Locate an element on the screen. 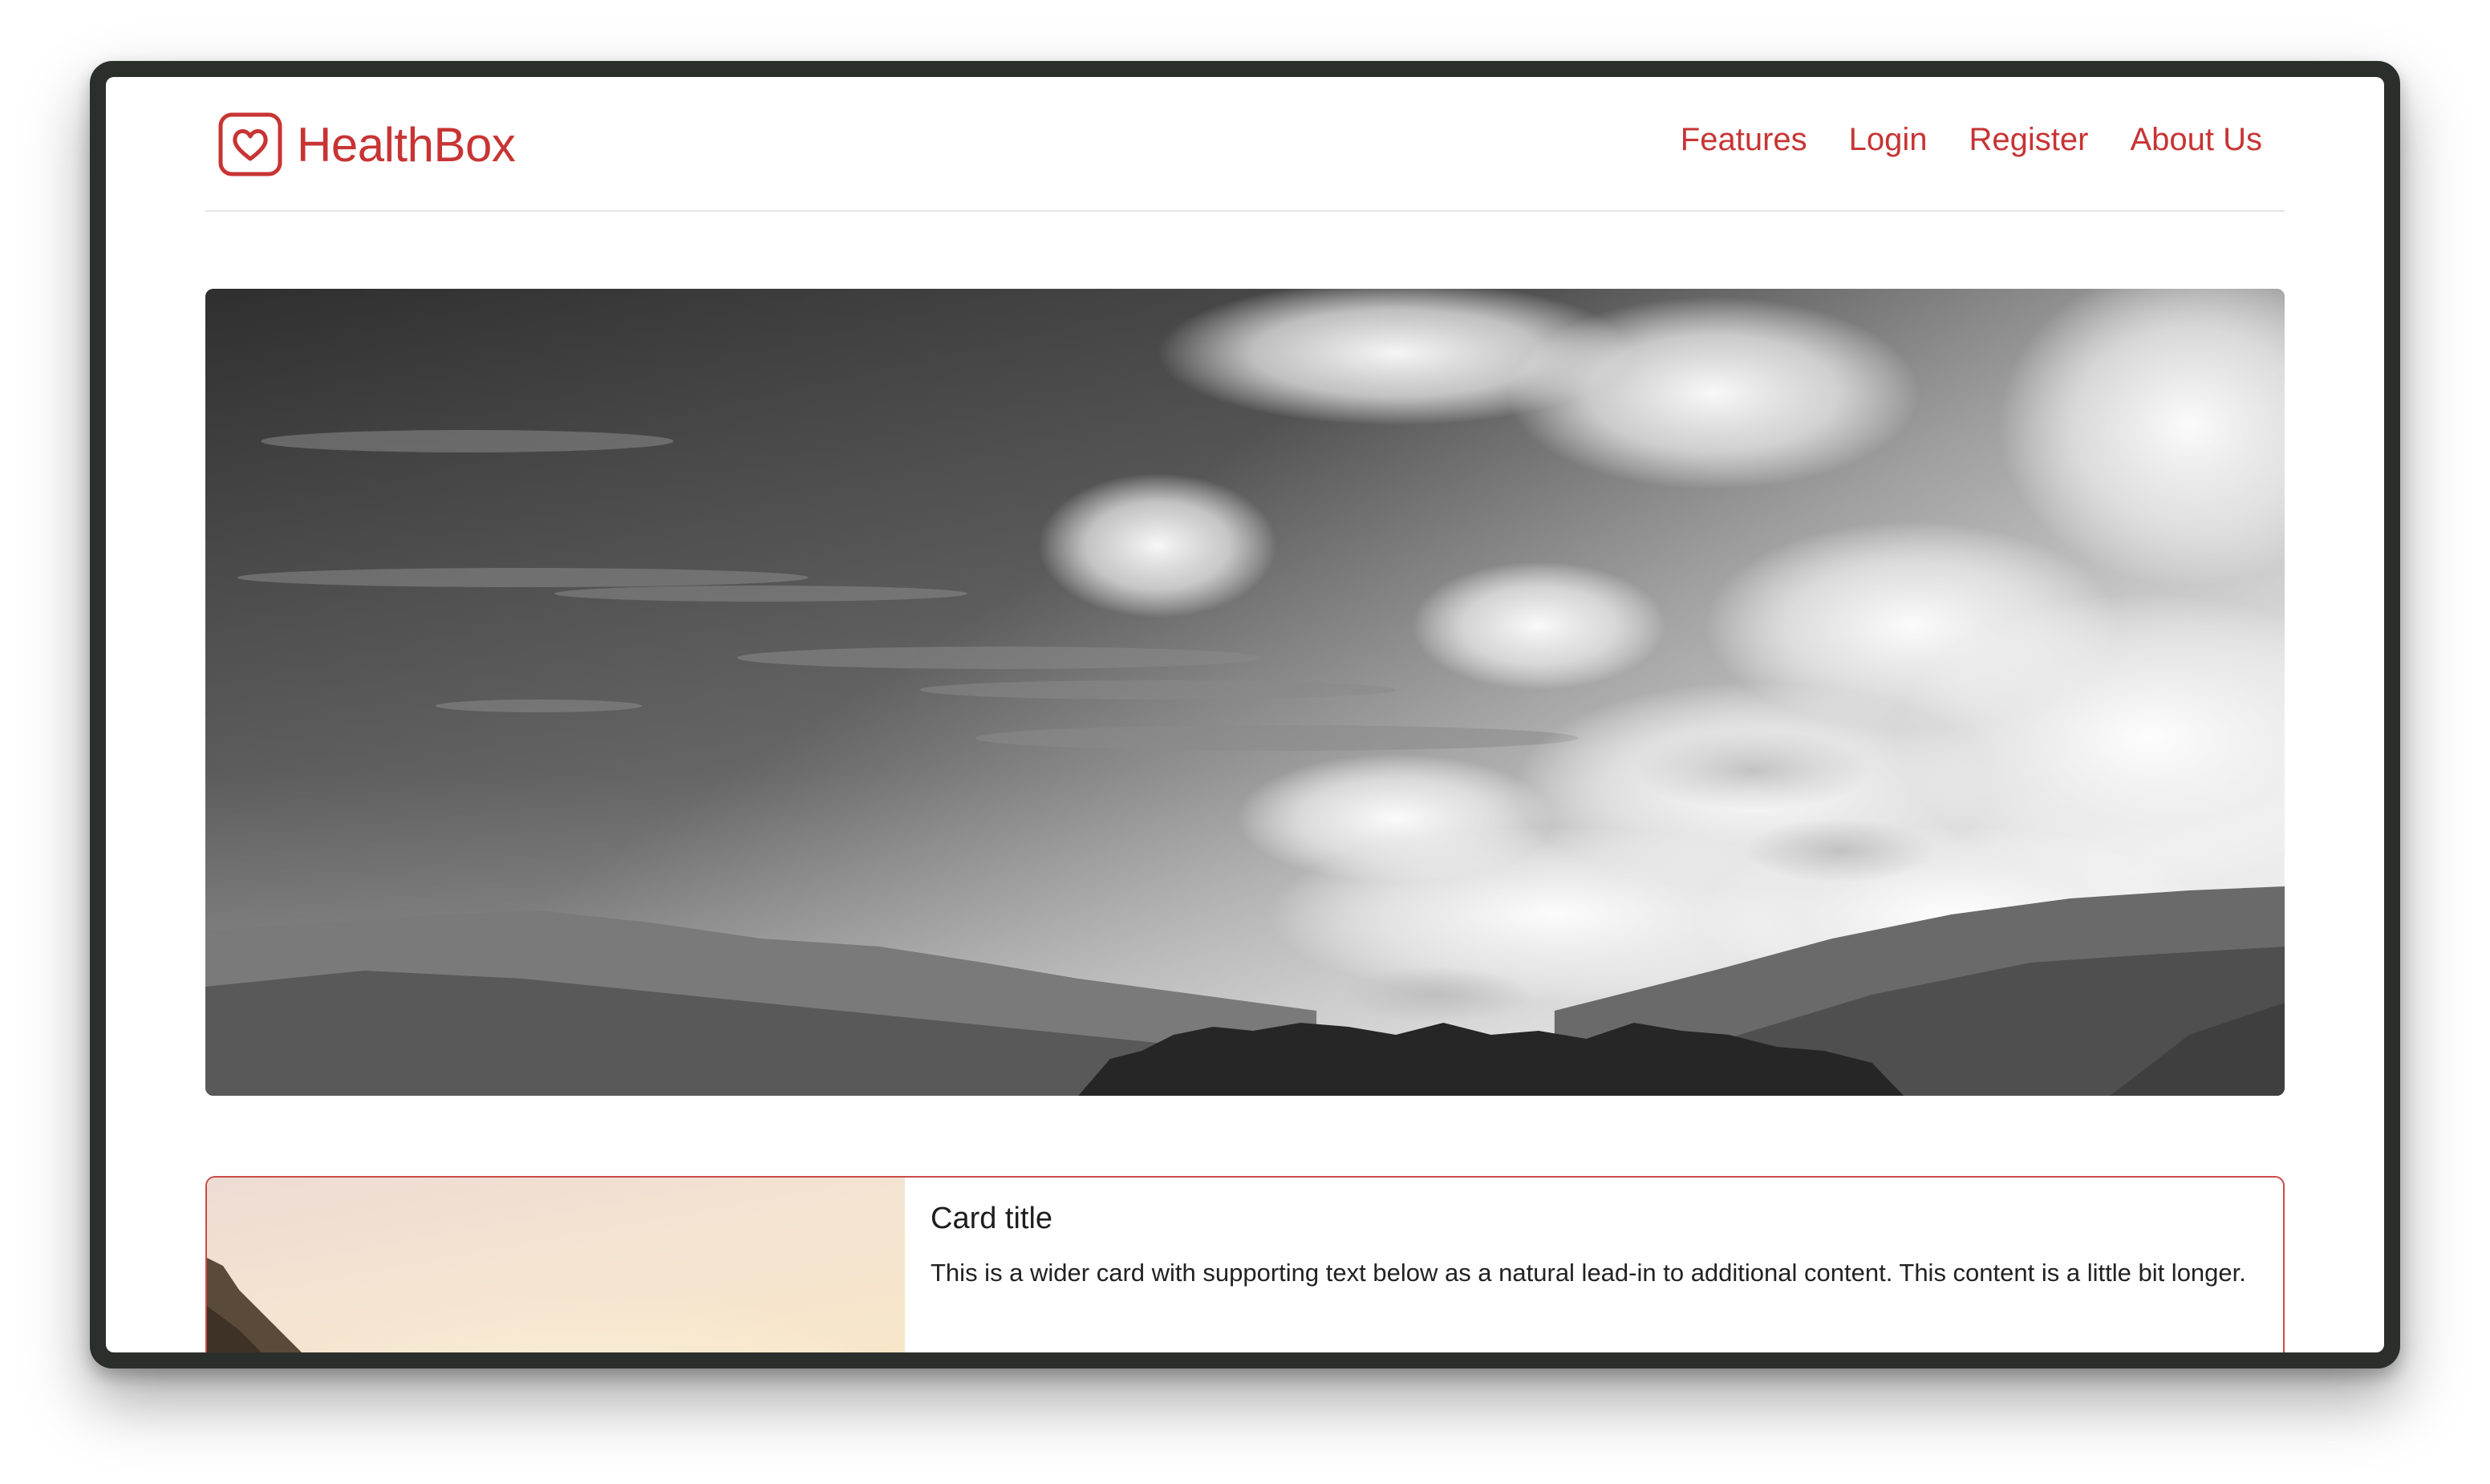 This screenshot has width=2490, height=1484. main-nav: Features Login Register About Us is located at coordinates (1971, 139).